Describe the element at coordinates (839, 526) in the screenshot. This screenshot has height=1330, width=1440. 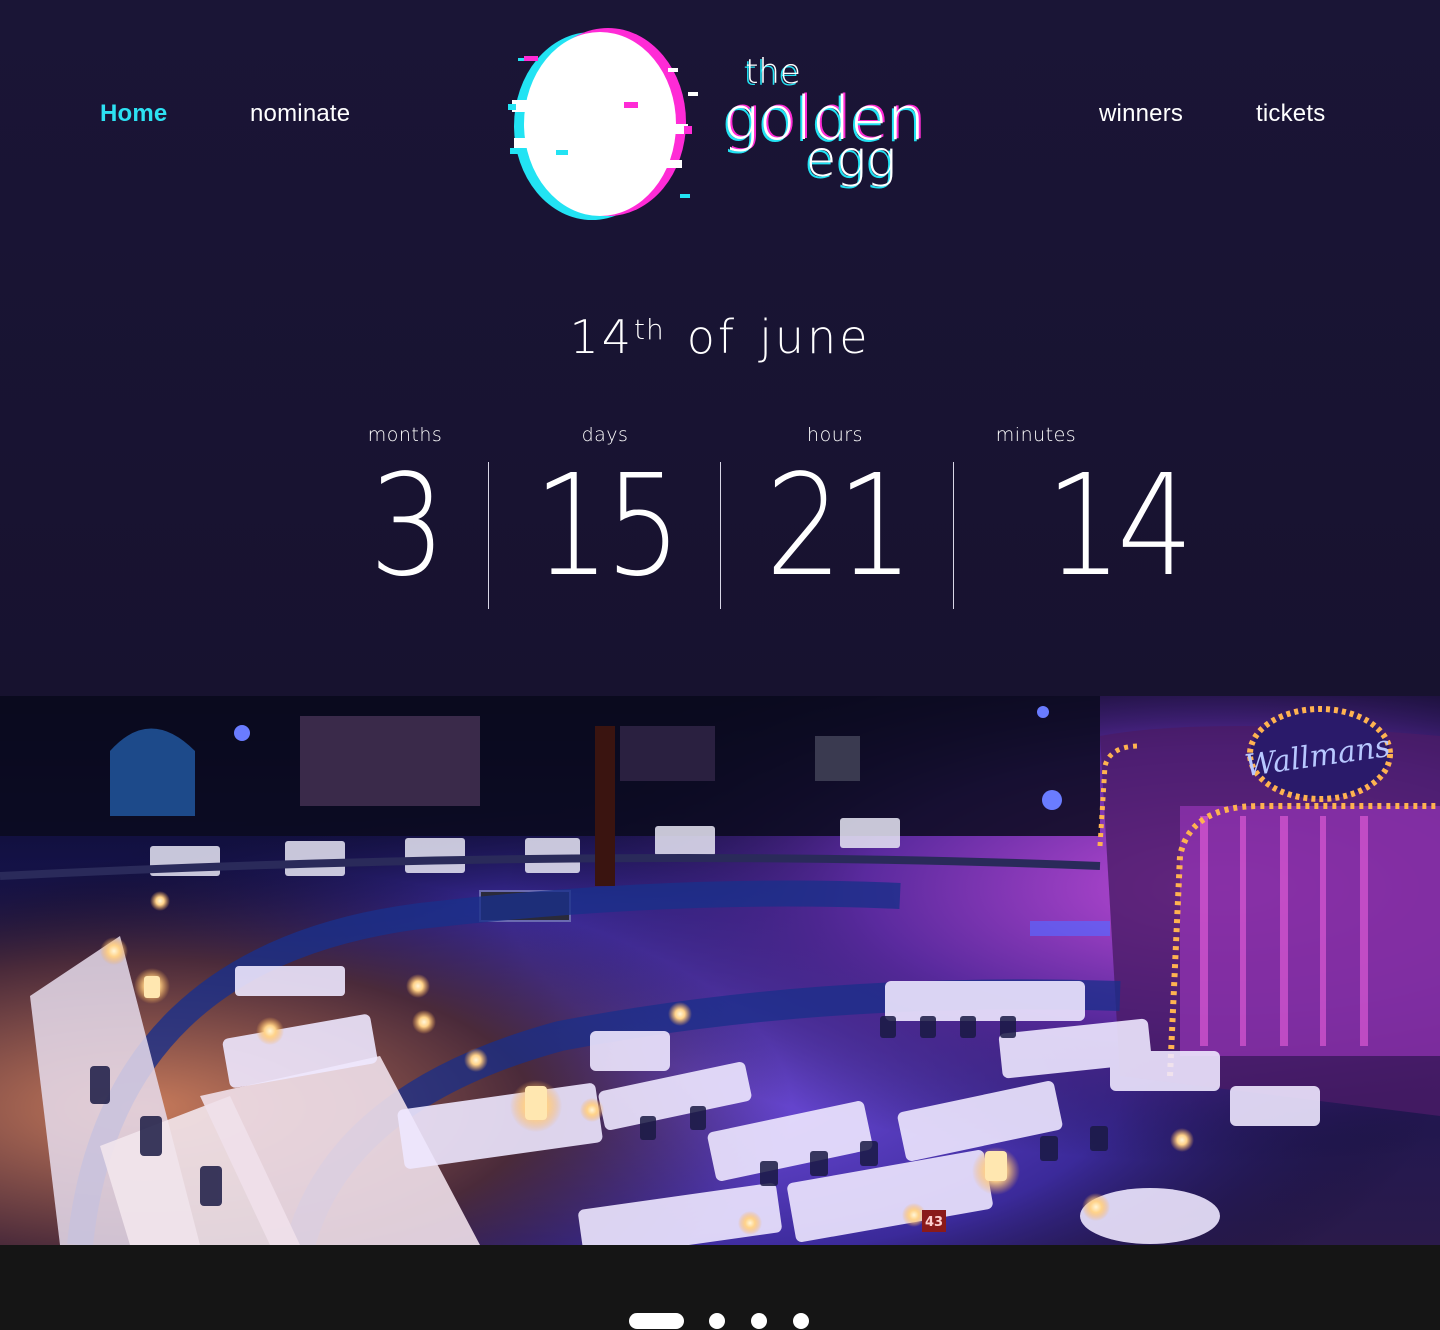
I see `countdown-hours-value: 21` at that location.